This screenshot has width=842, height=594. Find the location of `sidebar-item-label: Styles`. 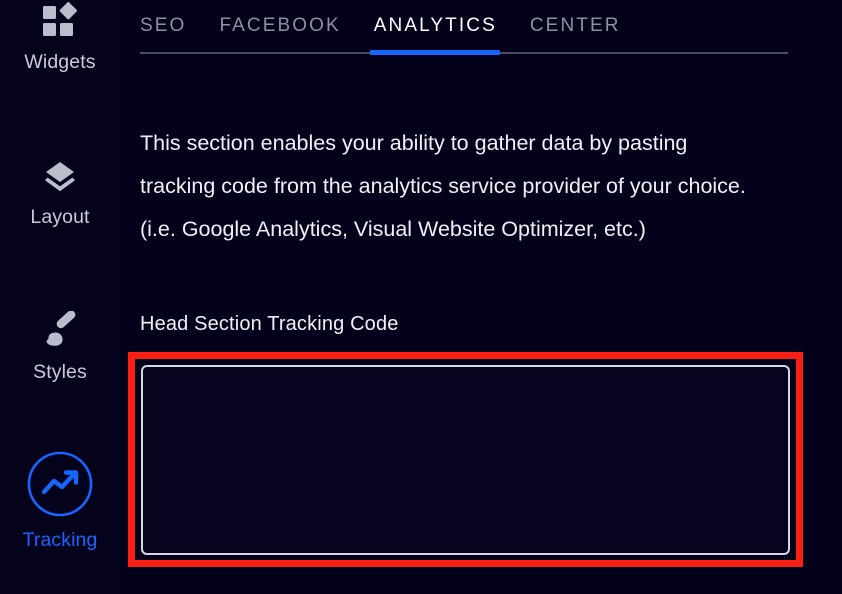

sidebar-item-label: Styles is located at coordinates (60, 372).